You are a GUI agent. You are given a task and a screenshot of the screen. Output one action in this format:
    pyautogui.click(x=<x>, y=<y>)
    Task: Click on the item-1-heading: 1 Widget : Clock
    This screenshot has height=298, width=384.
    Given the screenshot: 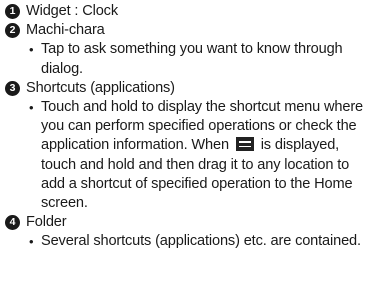 What is the action you would take?
    pyautogui.click(x=194, y=11)
    